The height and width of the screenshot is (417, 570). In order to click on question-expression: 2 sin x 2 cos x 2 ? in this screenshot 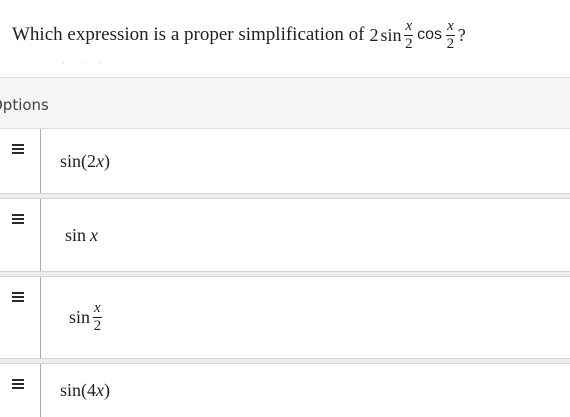, I will do `click(417, 34)`.